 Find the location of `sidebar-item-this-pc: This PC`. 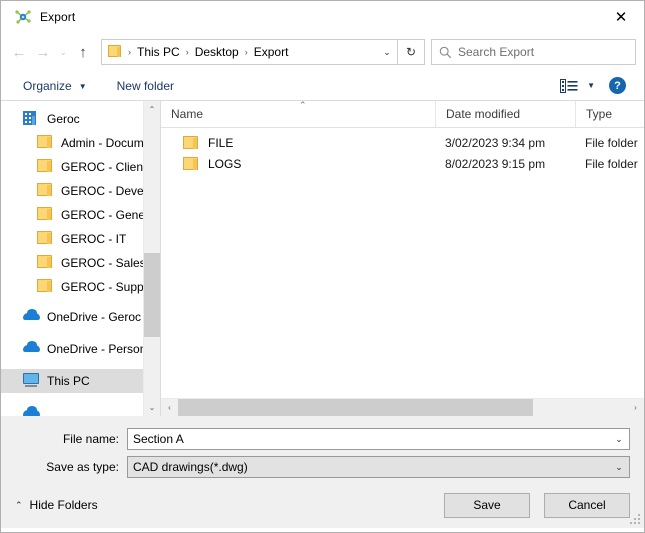

sidebar-item-this-pc: This PC is located at coordinates (72, 381).